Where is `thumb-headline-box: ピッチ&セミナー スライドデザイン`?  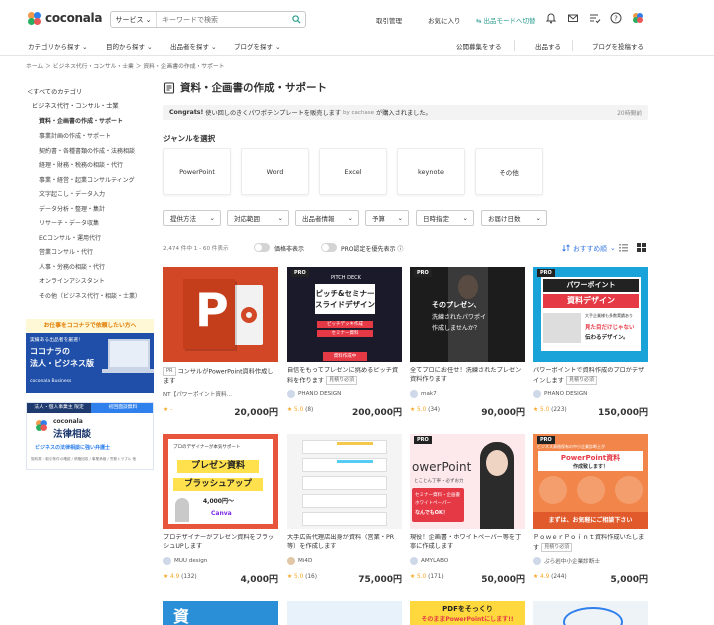
thumb-headline-box: ピッチ&セミナー スライドデザイン is located at coordinates (345, 299).